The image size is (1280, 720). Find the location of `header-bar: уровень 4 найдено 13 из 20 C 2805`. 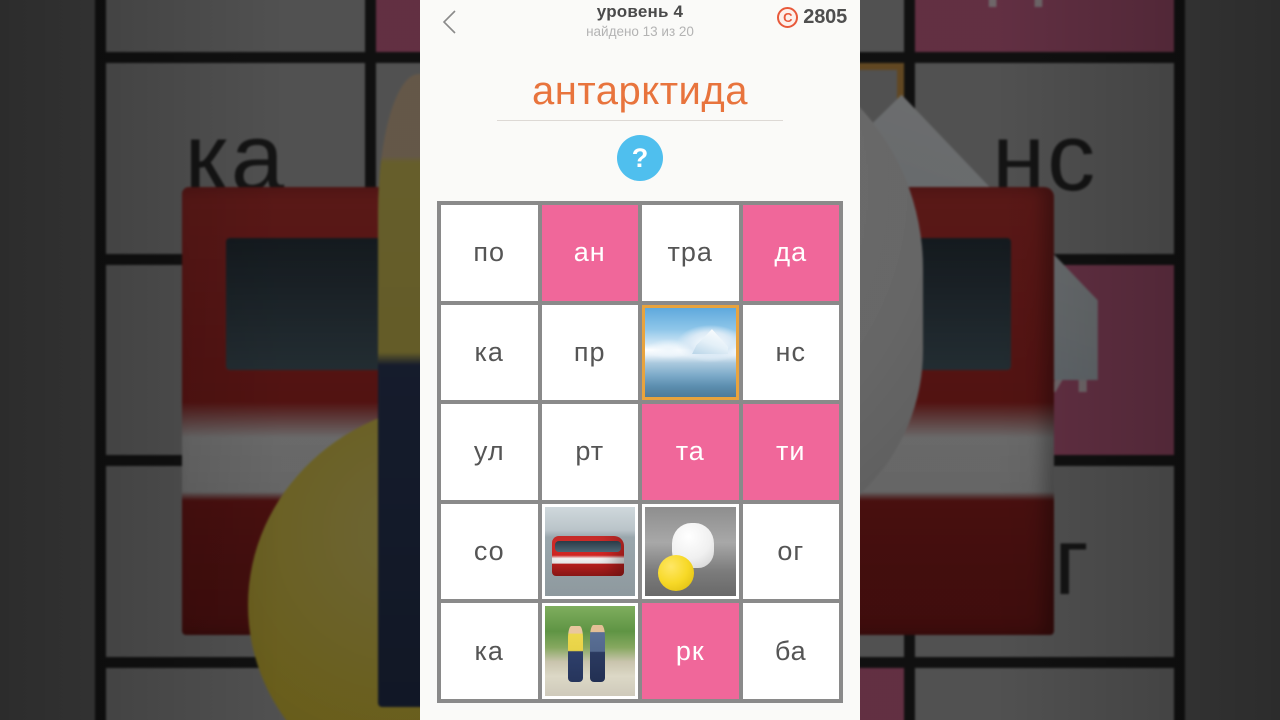

header-bar: уровень 4 найдено 13 из 20 C 2805 is located at coordinates (640, 23).